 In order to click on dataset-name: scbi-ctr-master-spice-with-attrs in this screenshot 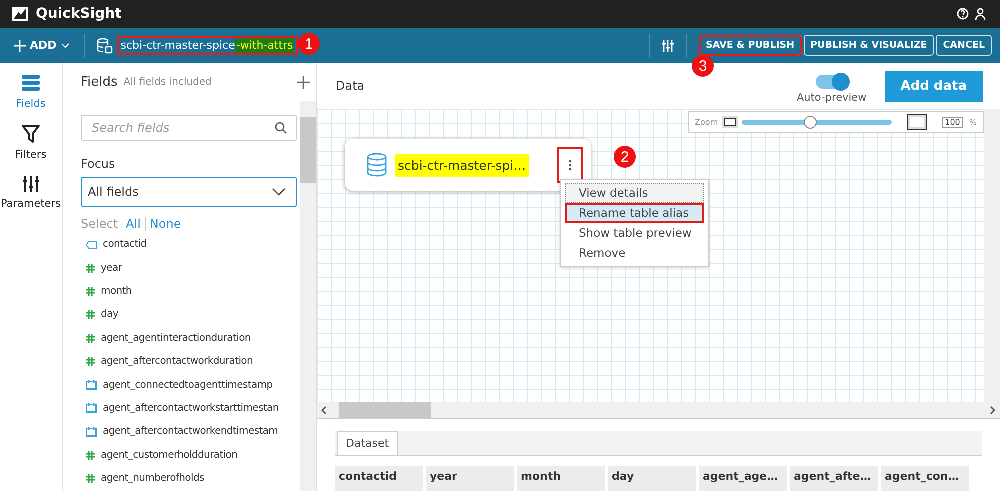, I will do `click(207, 45)`.